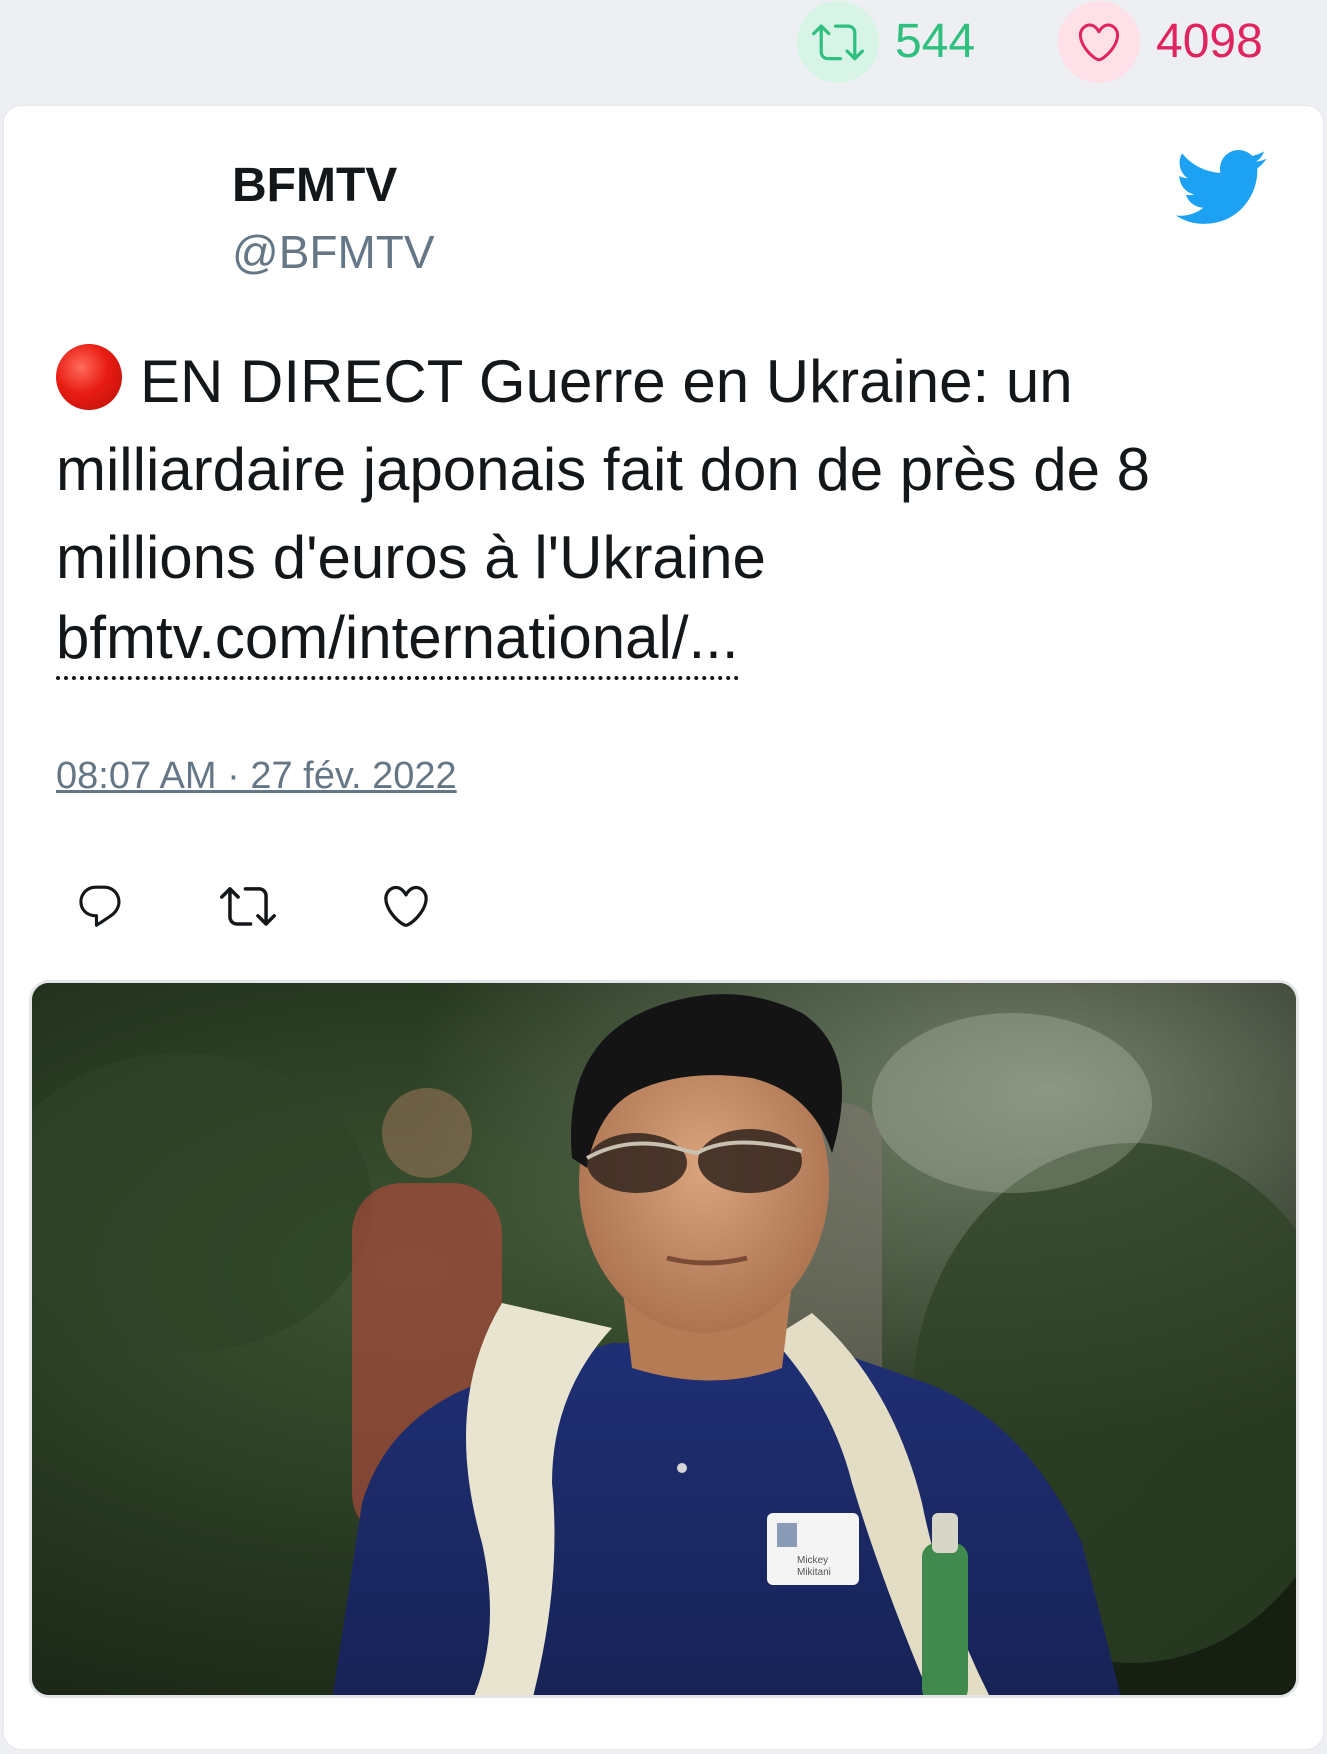 The height and width of the screenshot is (1754, 1327). I want to click on heart-icon, so click(1099, 42).